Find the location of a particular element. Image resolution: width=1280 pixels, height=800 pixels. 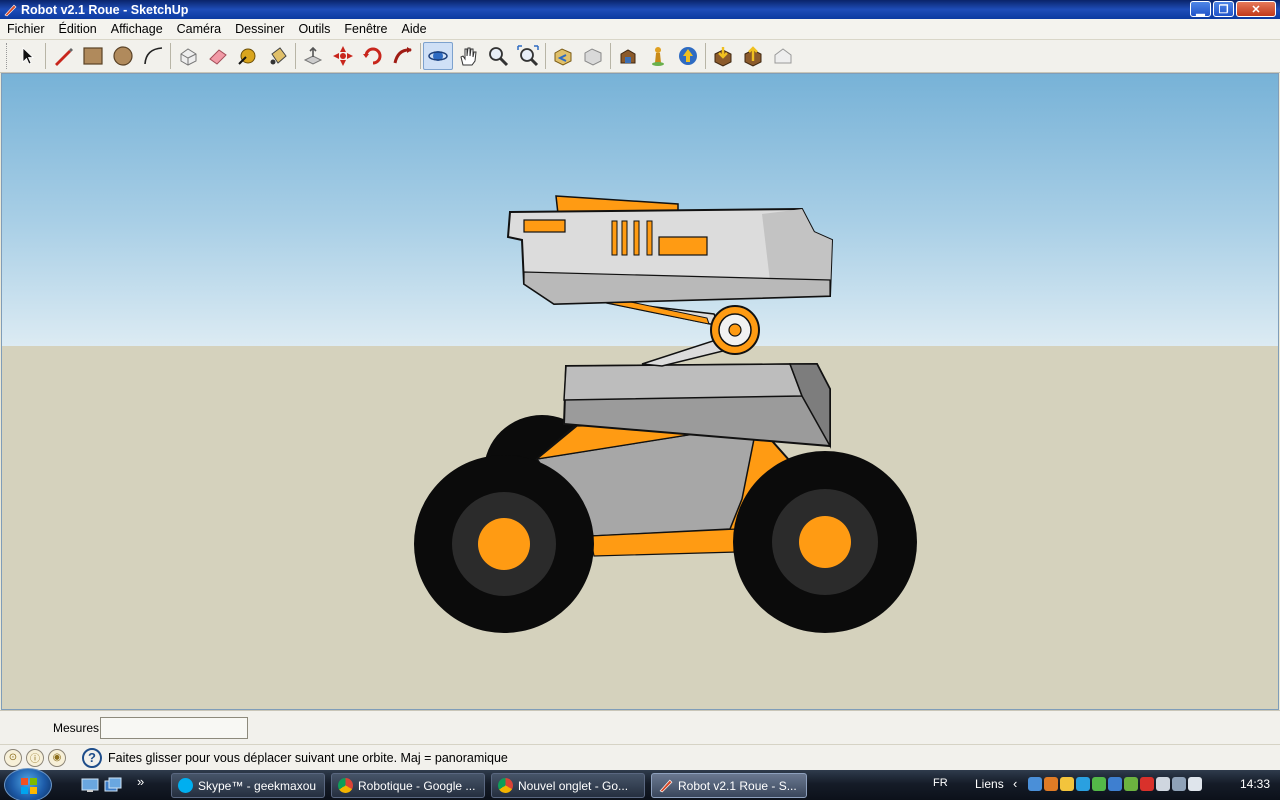

orbit-icon is located at coordinates (438, 56).